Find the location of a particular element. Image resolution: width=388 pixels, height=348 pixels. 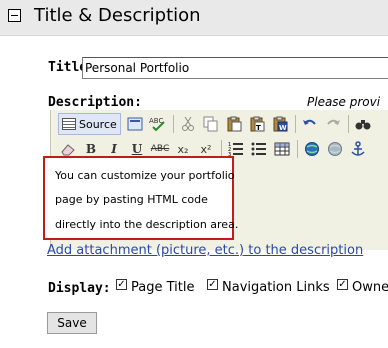

content-line: directly into the description area. is located at coordinates (147, 224).